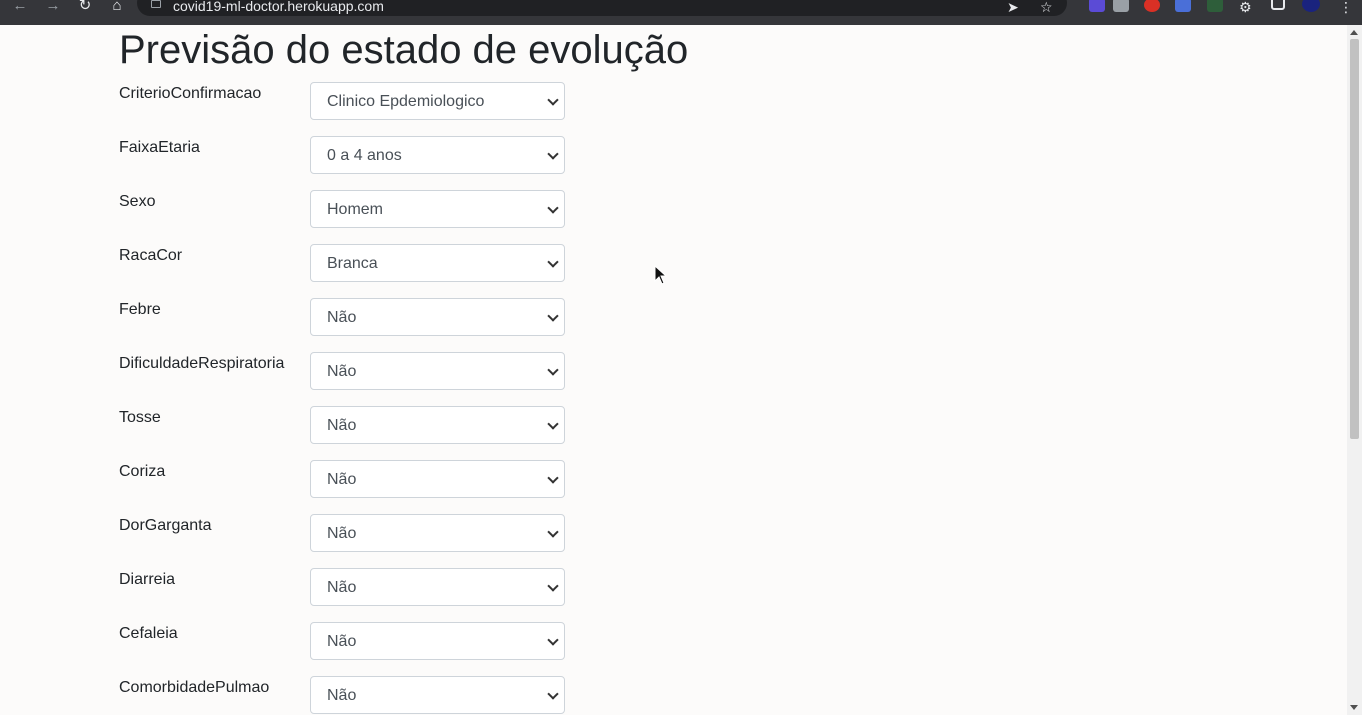  What do you see at coordinates (1046, 8) in the screenshot?
I see `bookmark-star-icon: ☆` at bounding box center [1046, 8].